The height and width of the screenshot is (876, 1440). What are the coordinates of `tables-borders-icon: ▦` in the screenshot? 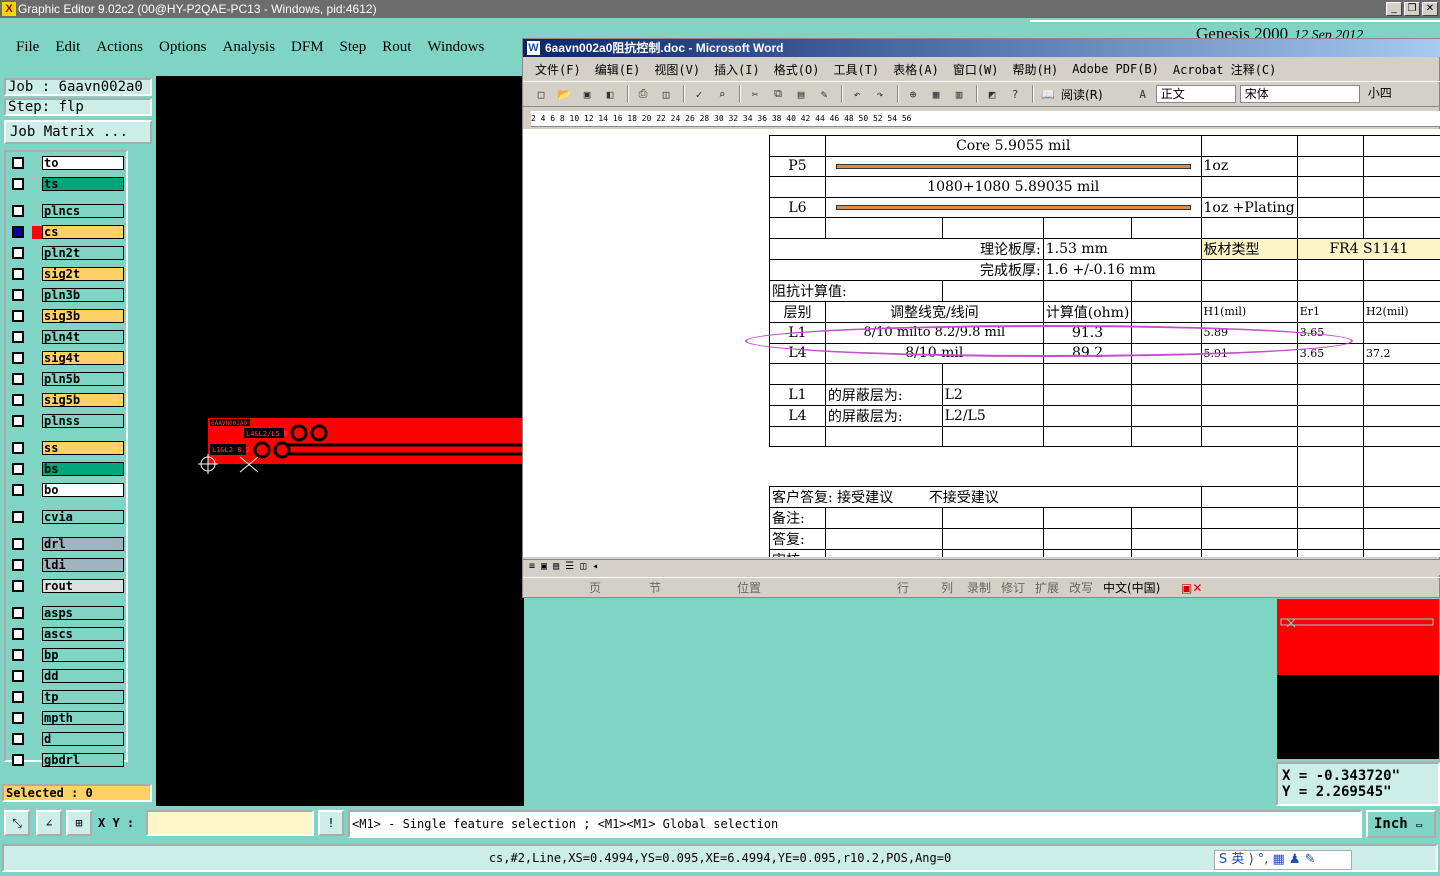 It's located at (936, 94).